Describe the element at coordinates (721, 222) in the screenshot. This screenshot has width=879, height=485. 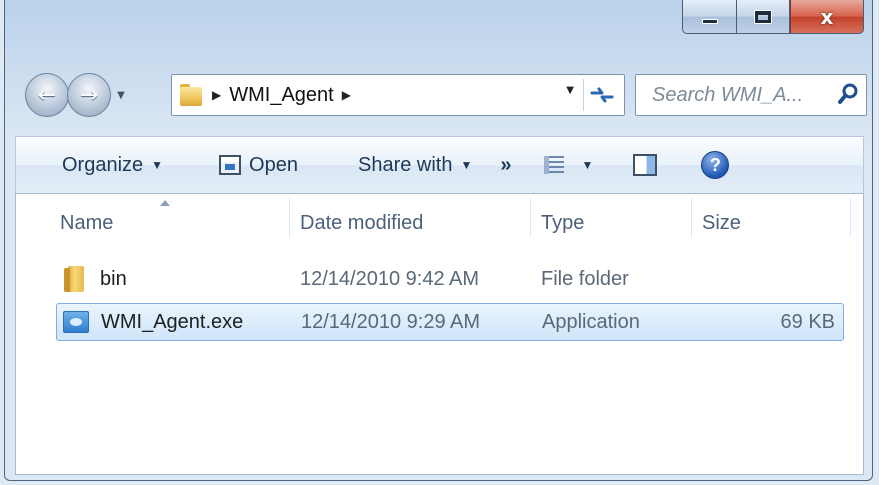
I see `column-header-label: Size` at that location.